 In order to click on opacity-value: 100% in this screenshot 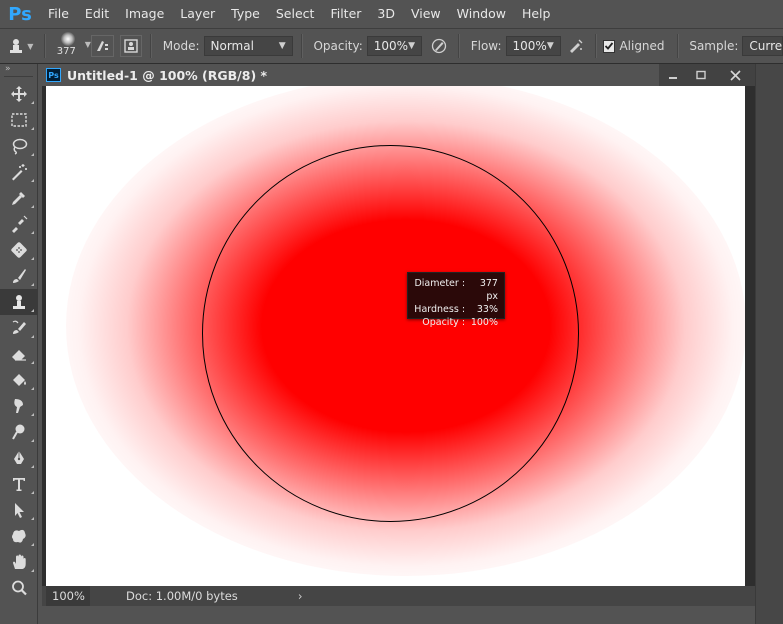, I will do `click(391, 46)`.